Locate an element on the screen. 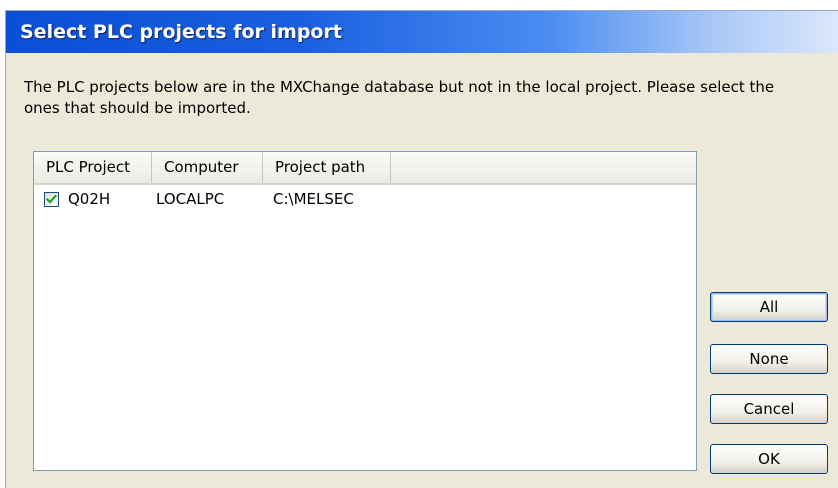 Image resolution: width=838 pixels, height=488 pixels. cell-computer: LOCALPC is located at coordinates (190, 199).